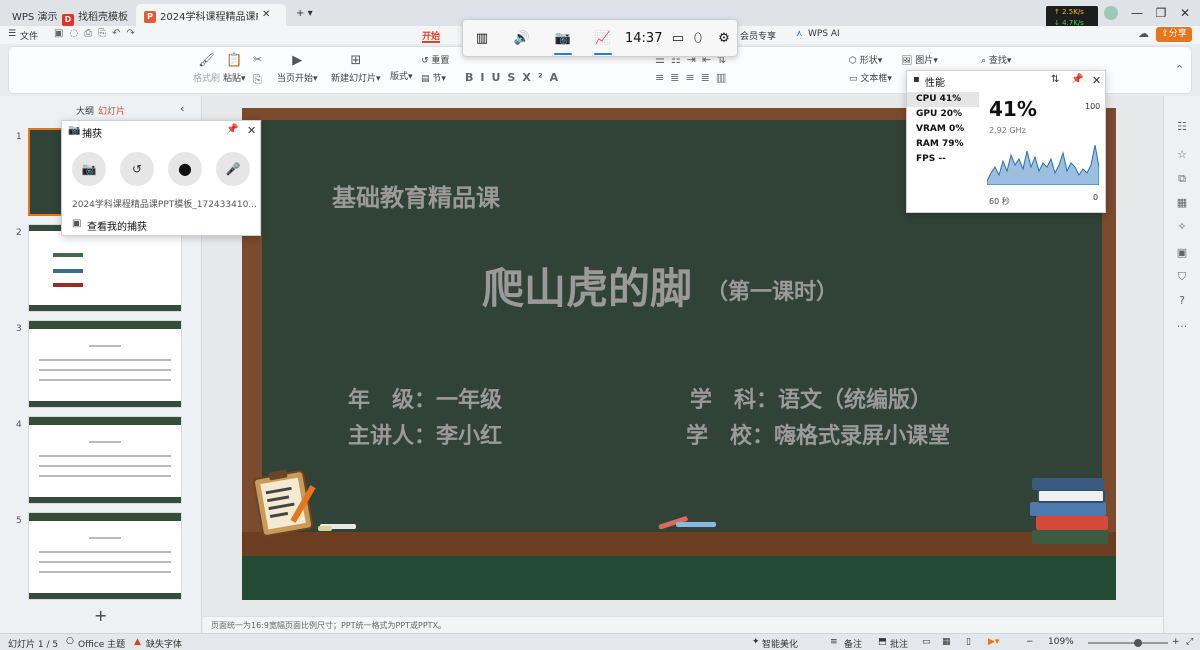 The height and width of the screenshot is (650, 1200). I want to click on sliders-icon: ☷, so click(1182, 127).